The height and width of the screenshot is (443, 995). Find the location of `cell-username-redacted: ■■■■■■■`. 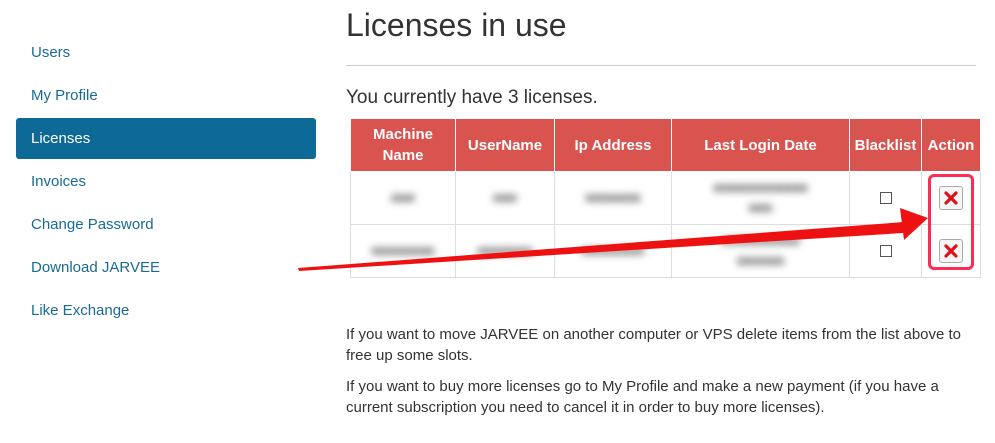

cell-username-redacted: ■■■■■■■ is located at coordinates (505, 251).